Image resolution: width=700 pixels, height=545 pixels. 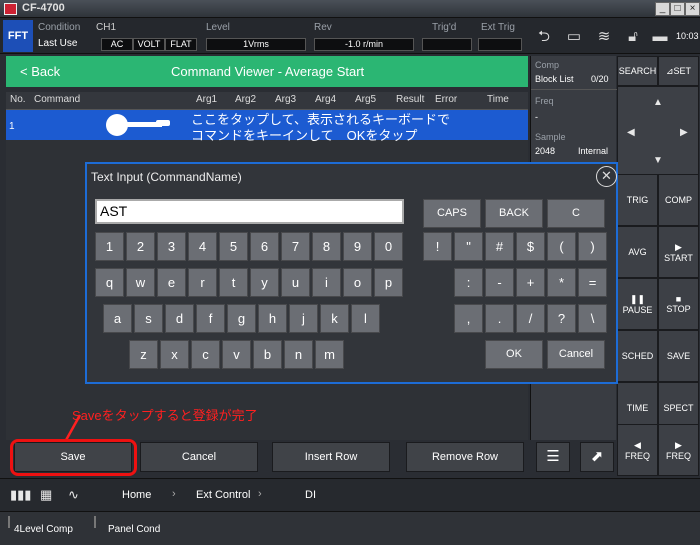 I want to click on key-d: d, so click(x=179, y=318).